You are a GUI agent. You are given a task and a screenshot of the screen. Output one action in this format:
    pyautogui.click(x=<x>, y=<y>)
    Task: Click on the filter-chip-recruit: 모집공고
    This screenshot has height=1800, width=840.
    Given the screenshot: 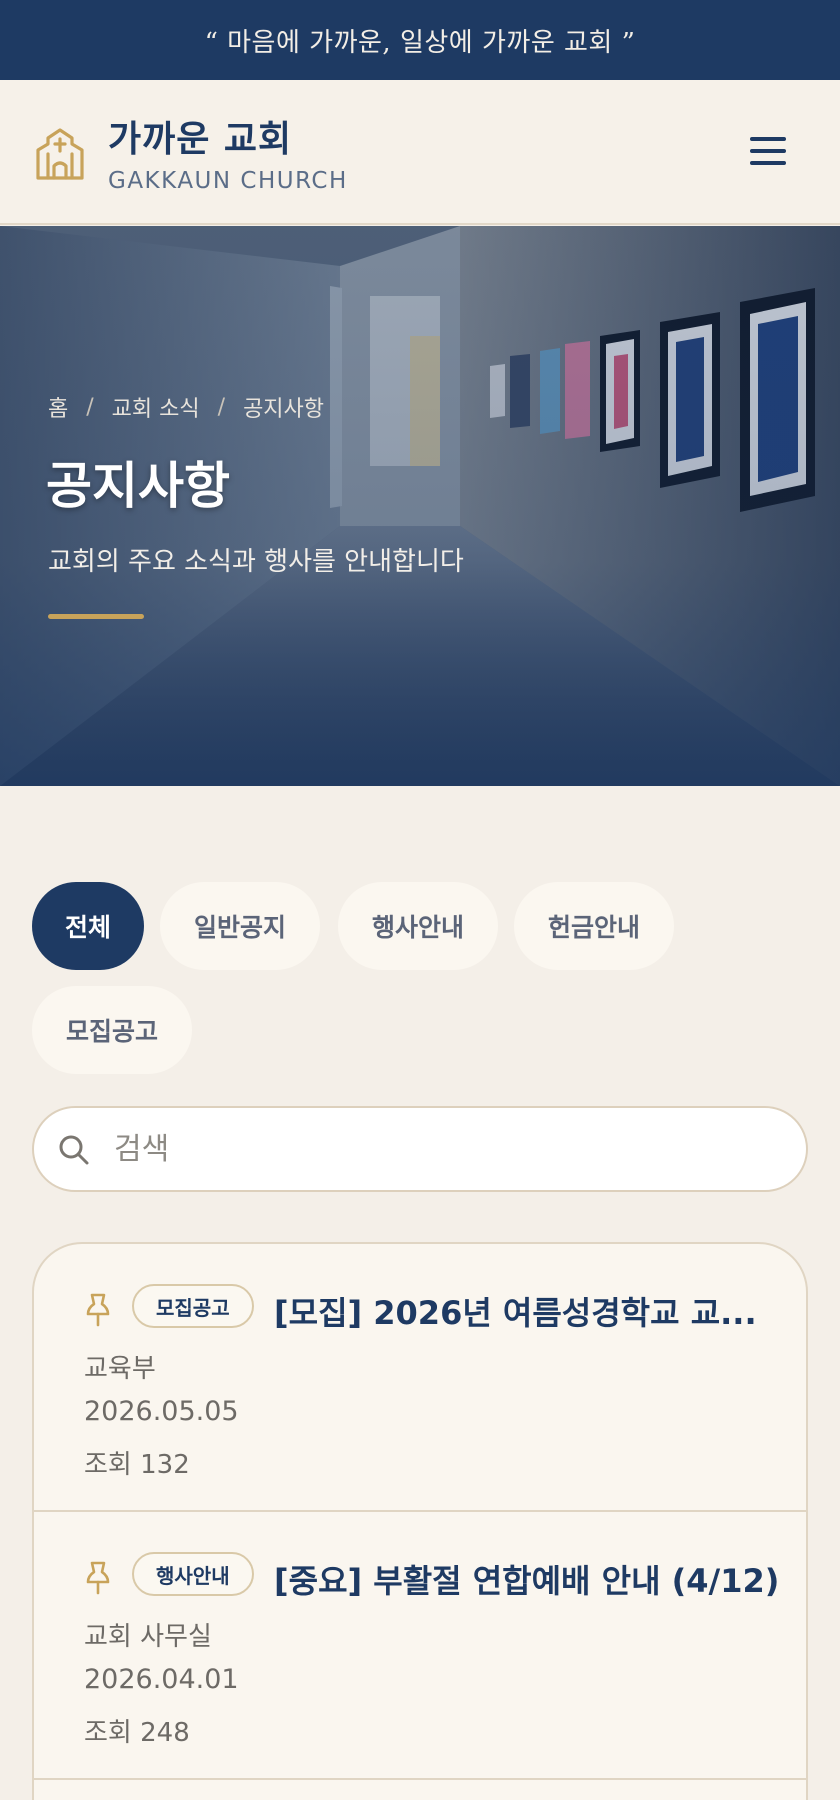 What is the action you would take?
    pyautogui.click(x=112, y=1030)
    